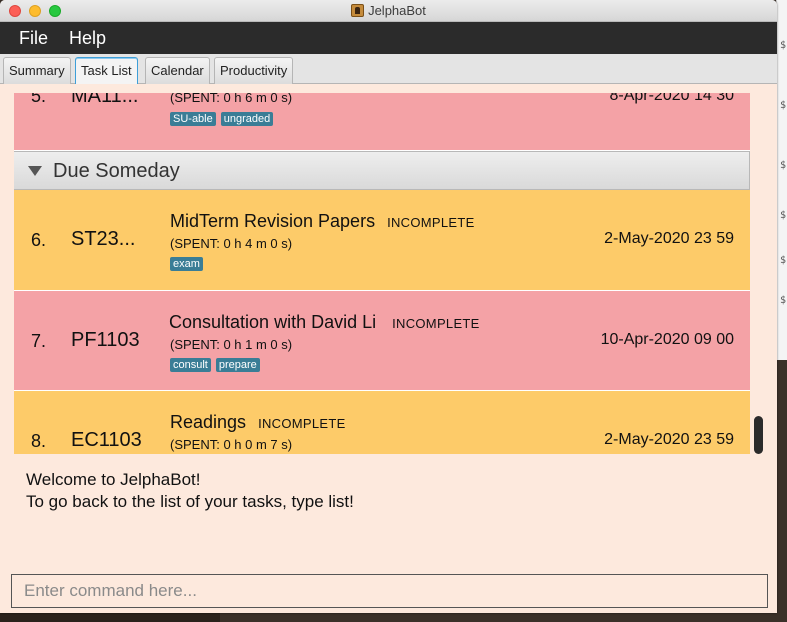 The height and width of the screenshot is (622, 787). I want to click on task-time-spent: (SPENT: 0 h 6 m 0 s), so click(231, 99).